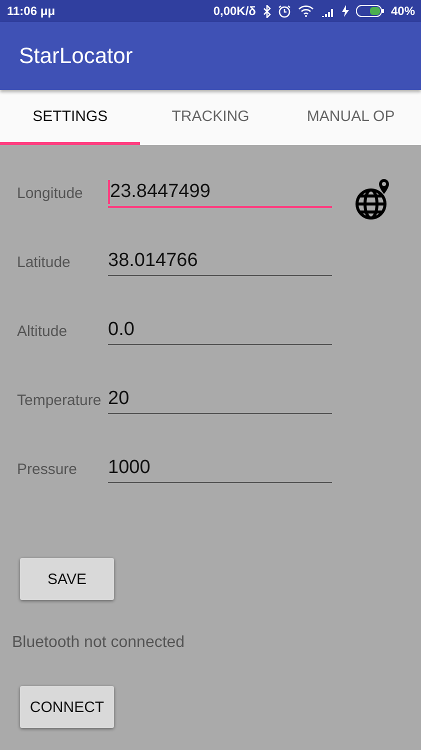 The width and height of the screenshot is (421, 750). What do you see at coordinates (220, 330) in the screenshot?
I see `input-field: 0.0` at bounding box center [220, 330].